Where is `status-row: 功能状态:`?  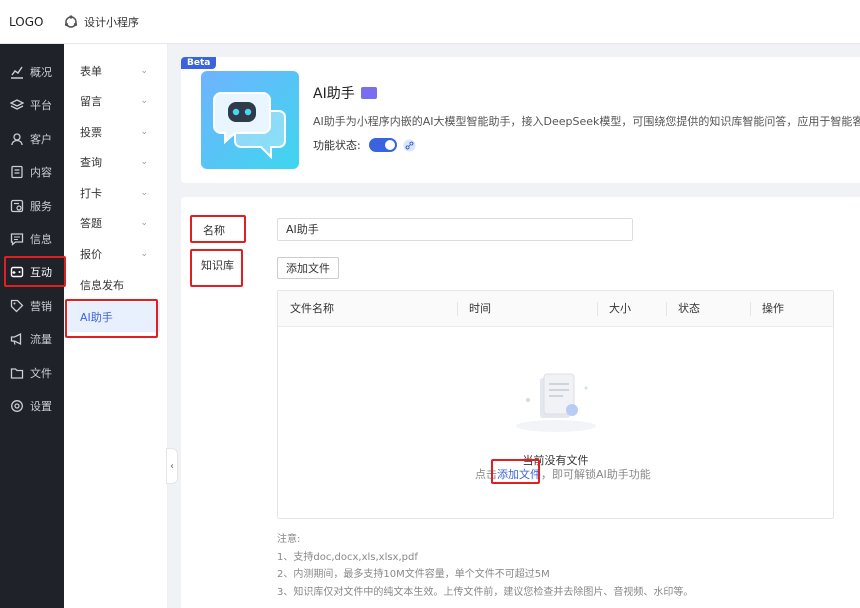
status-row: 功能状态: is located at coordinates (364, 145).